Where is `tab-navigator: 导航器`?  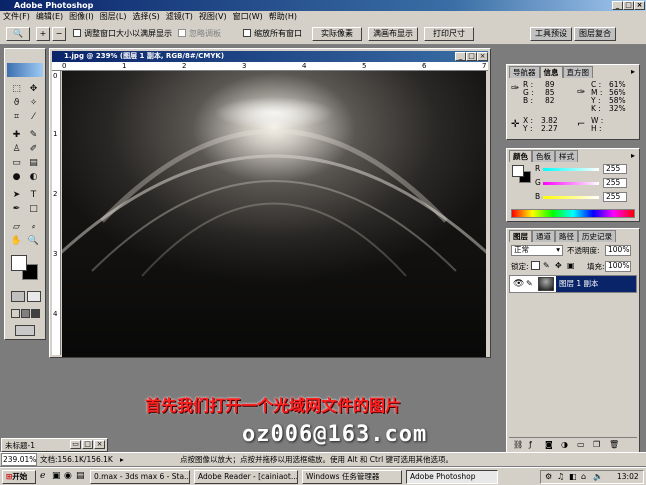 tab-navigator: 导航器 is located at coordinates (524, 72).